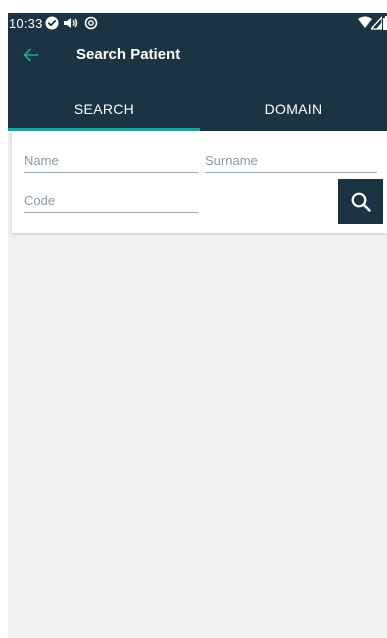  What do you see at coordinates (197, 24) in the screenshot?
I see `status-bar: 10:33` at bounding box center [197, 24].